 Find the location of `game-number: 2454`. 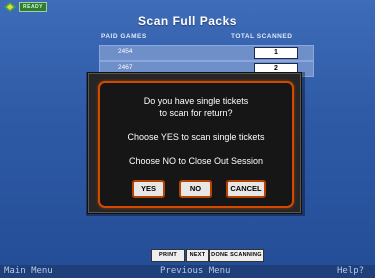

game-number: 2454 is located at coordinates (125, 51).